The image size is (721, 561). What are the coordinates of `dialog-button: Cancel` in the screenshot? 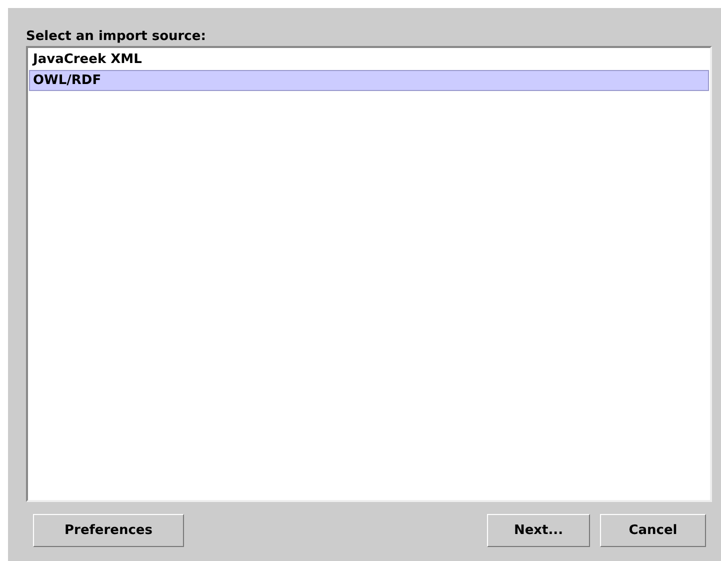 It's located at (653, 530).